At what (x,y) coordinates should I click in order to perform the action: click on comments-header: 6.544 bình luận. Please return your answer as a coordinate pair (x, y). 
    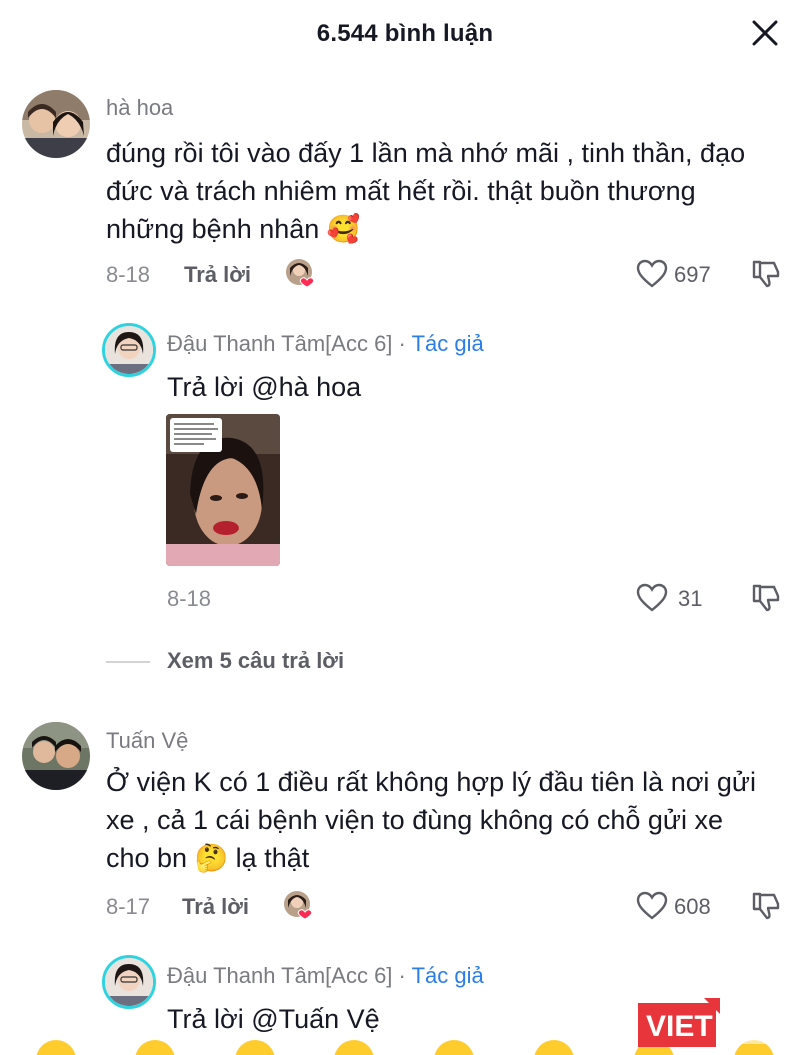
    Looking at the image, I should click on (405, 33).